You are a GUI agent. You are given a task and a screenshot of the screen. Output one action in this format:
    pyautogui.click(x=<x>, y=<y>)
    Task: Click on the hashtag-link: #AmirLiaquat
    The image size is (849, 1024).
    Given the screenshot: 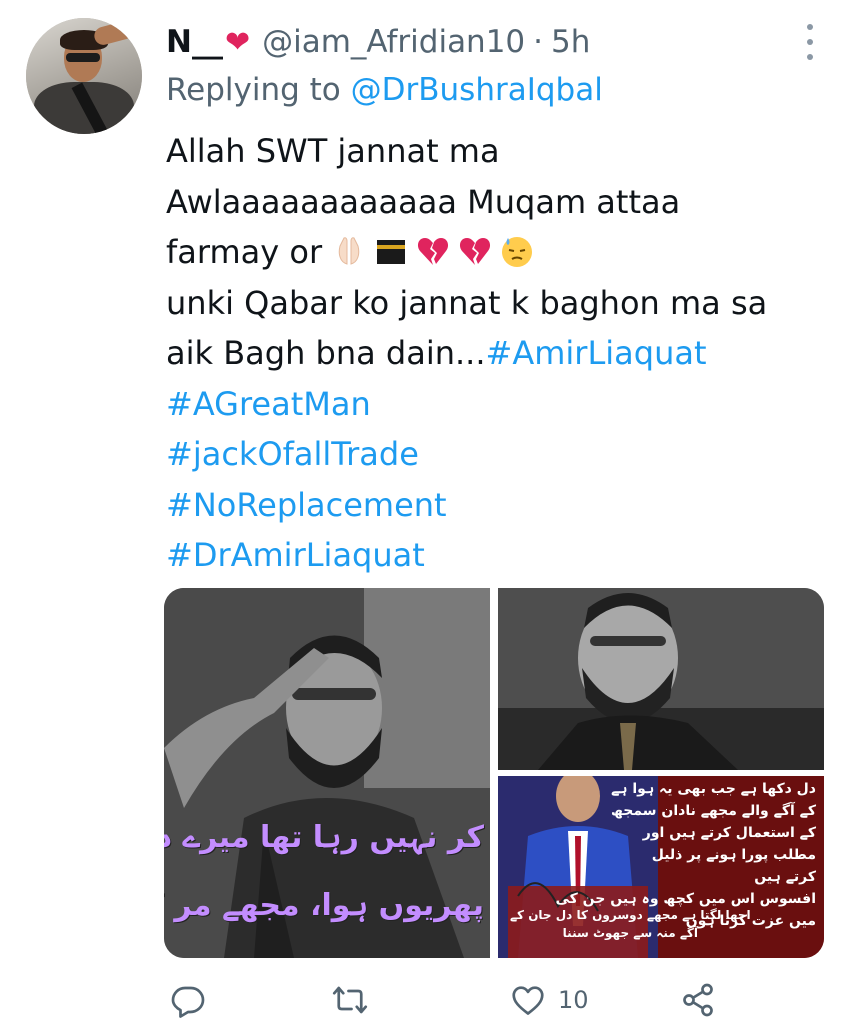 What is the action you would take?
    pyautogui.click(x=596, y=353)
    